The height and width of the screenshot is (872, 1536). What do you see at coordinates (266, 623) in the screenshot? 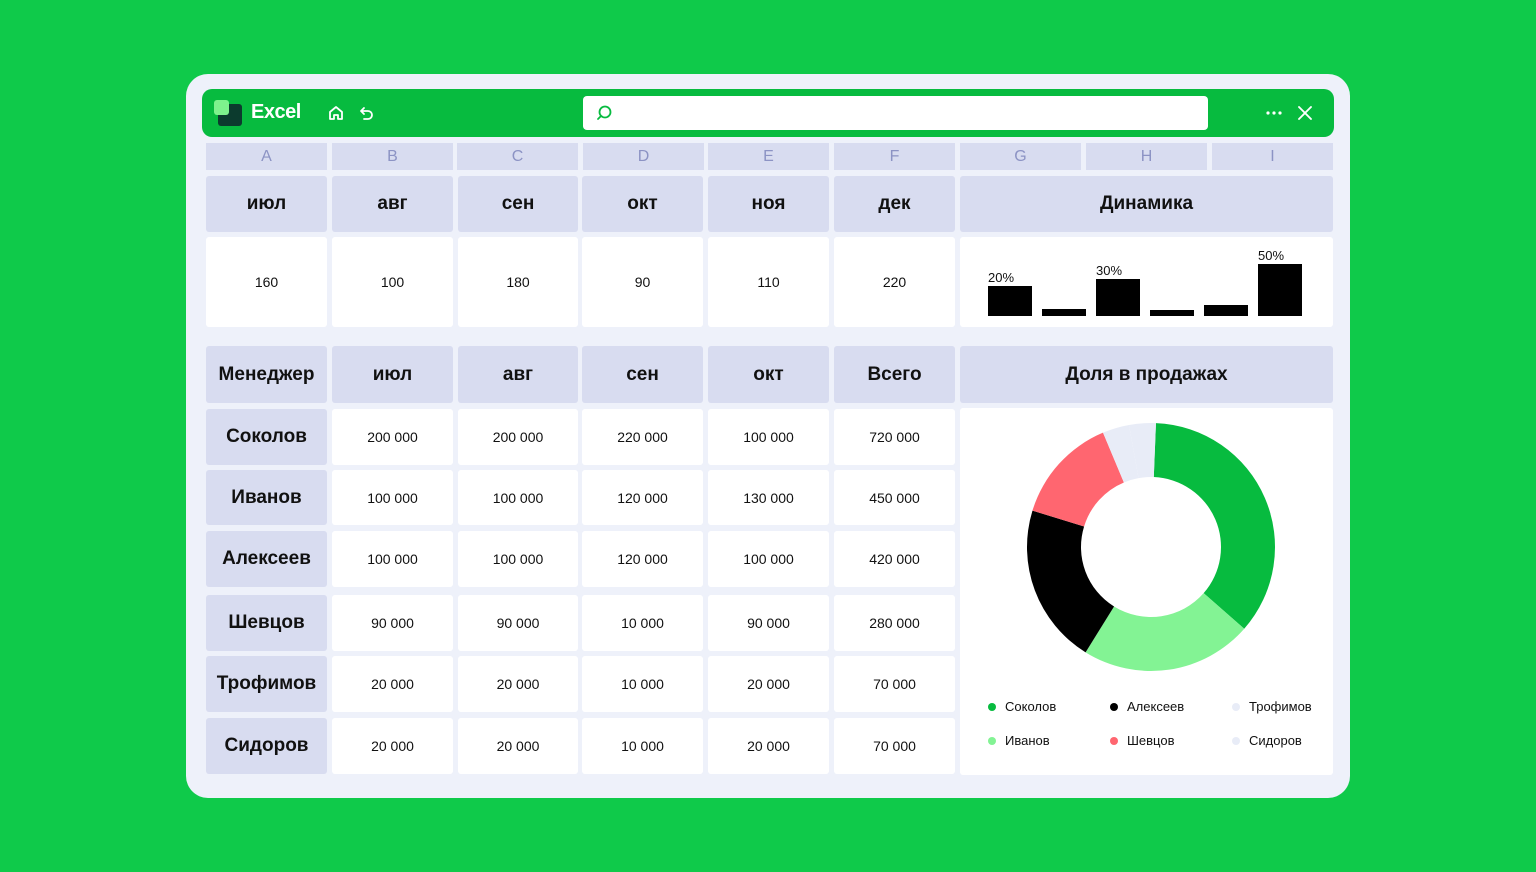
I see `cell-manager-name: Шевцов` at bounding box center [266, 623].